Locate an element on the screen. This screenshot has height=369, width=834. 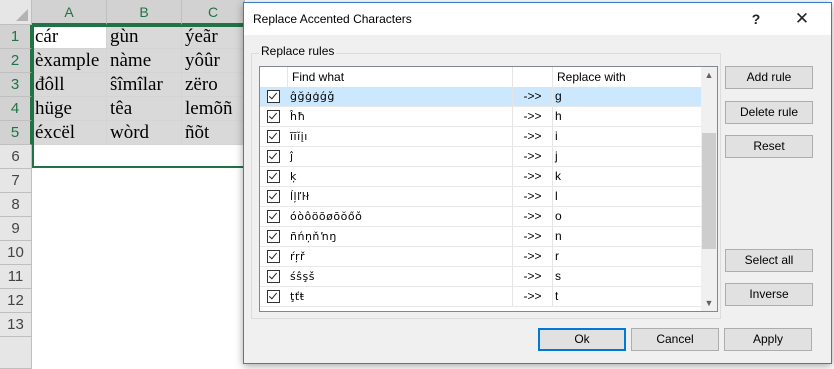
cell-b3: ŝîmîlar is located at coordinates (144, 85).